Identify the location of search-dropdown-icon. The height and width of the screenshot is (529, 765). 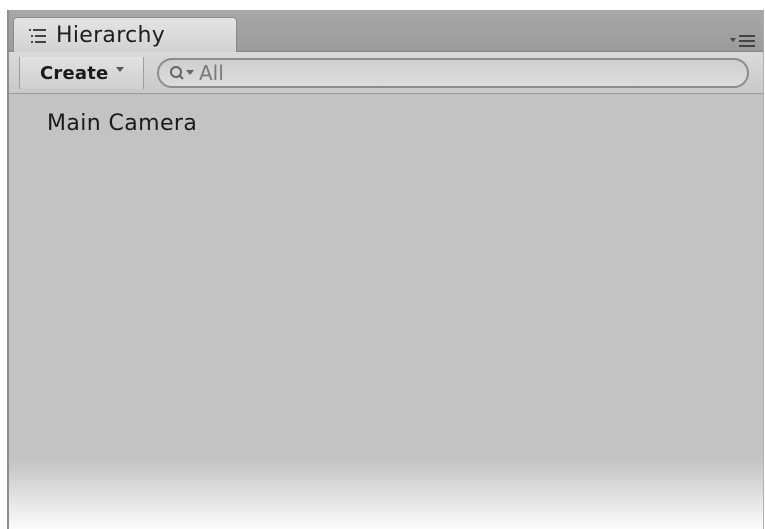
(183, 73).